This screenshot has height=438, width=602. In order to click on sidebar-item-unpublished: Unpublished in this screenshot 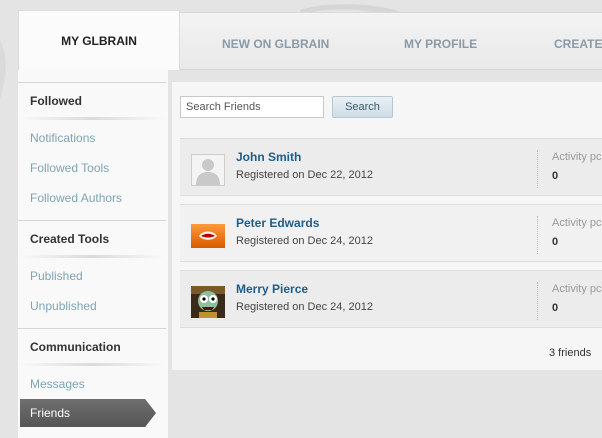, I will do `click(63, 306)`.